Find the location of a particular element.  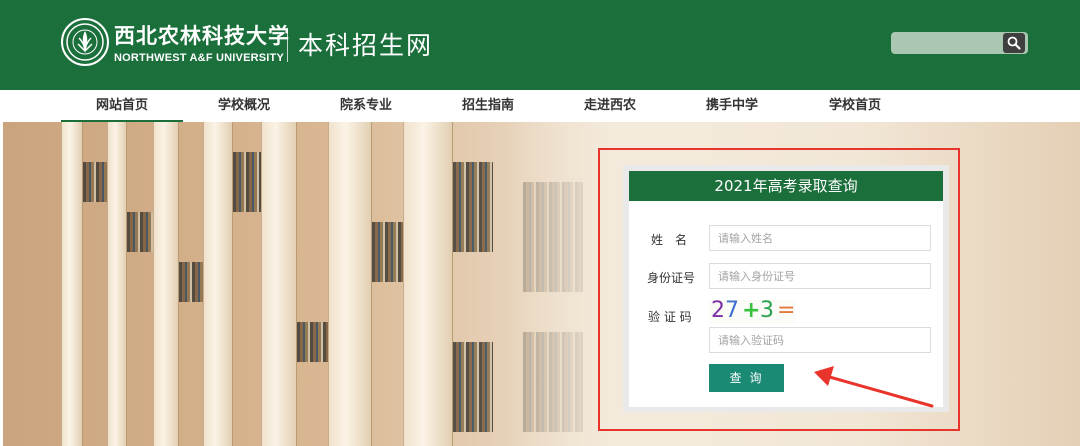

annotation-arrow-icon is located at coordinates (874, 387).